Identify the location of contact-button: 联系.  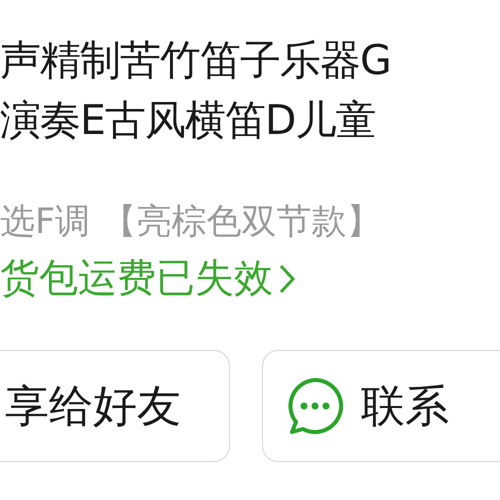
(381, 406).